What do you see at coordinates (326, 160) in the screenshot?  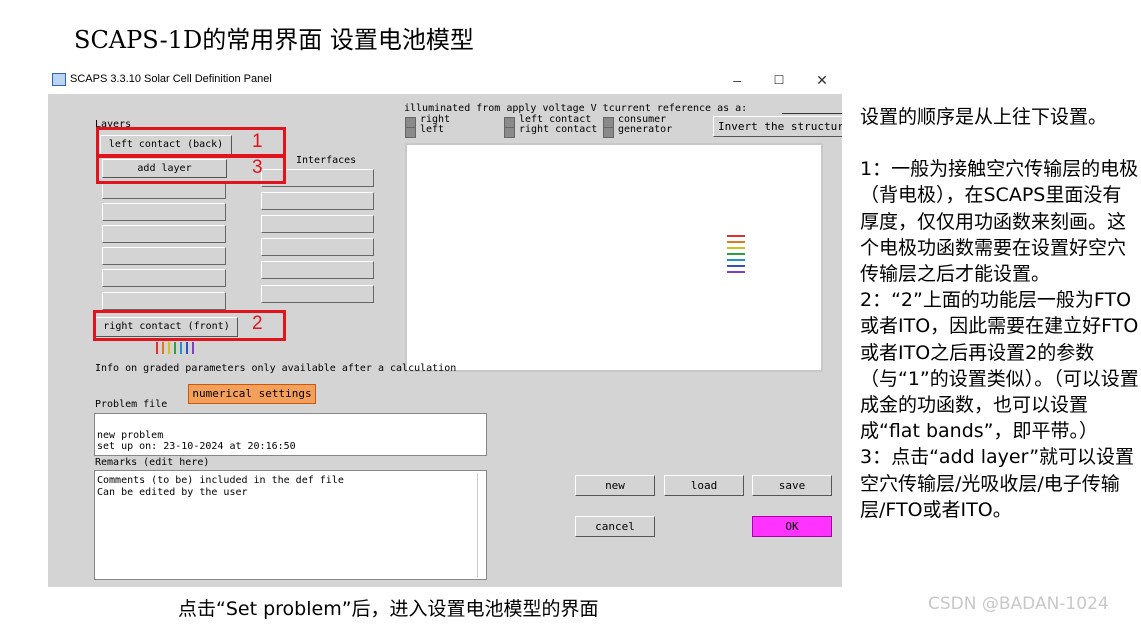 I see `interfaces-label: Interfaces` at bounding box center [326, 160].